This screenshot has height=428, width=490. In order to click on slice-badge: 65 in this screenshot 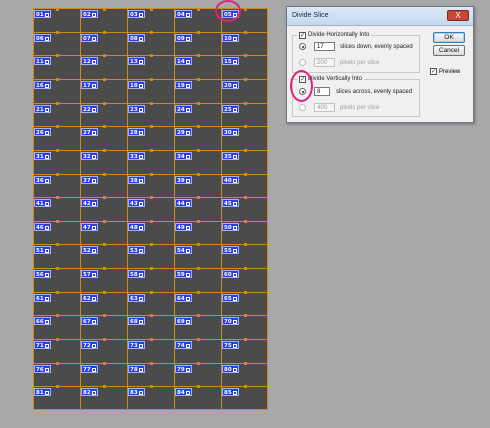, I will do `click(230, 298)`.